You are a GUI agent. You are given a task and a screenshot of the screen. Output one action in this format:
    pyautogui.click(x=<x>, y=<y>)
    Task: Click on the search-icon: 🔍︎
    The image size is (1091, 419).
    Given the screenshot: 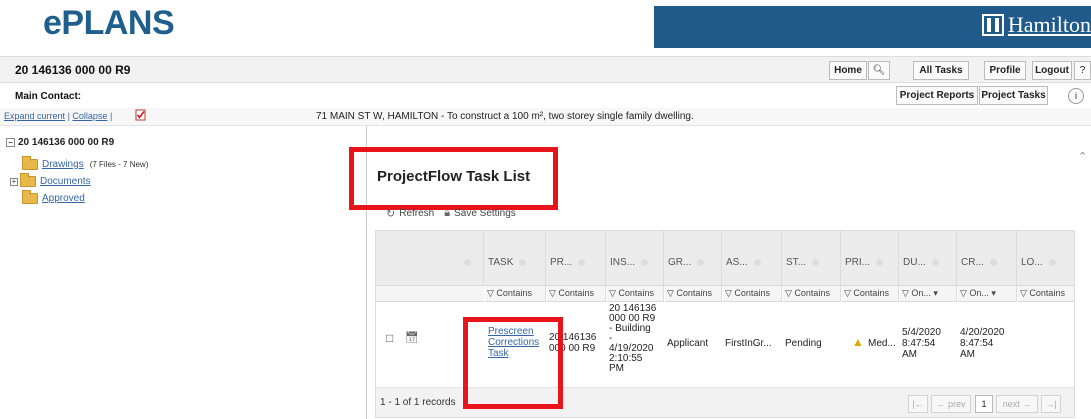 What is the action you would take?
    pyautogui.click(x=879, y=70)
    